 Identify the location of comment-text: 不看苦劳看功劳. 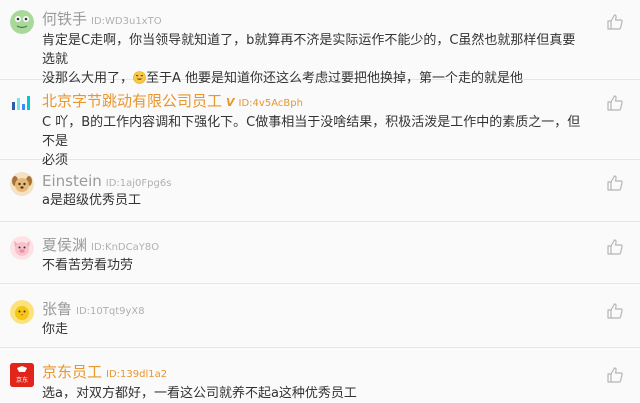
(312, 265).